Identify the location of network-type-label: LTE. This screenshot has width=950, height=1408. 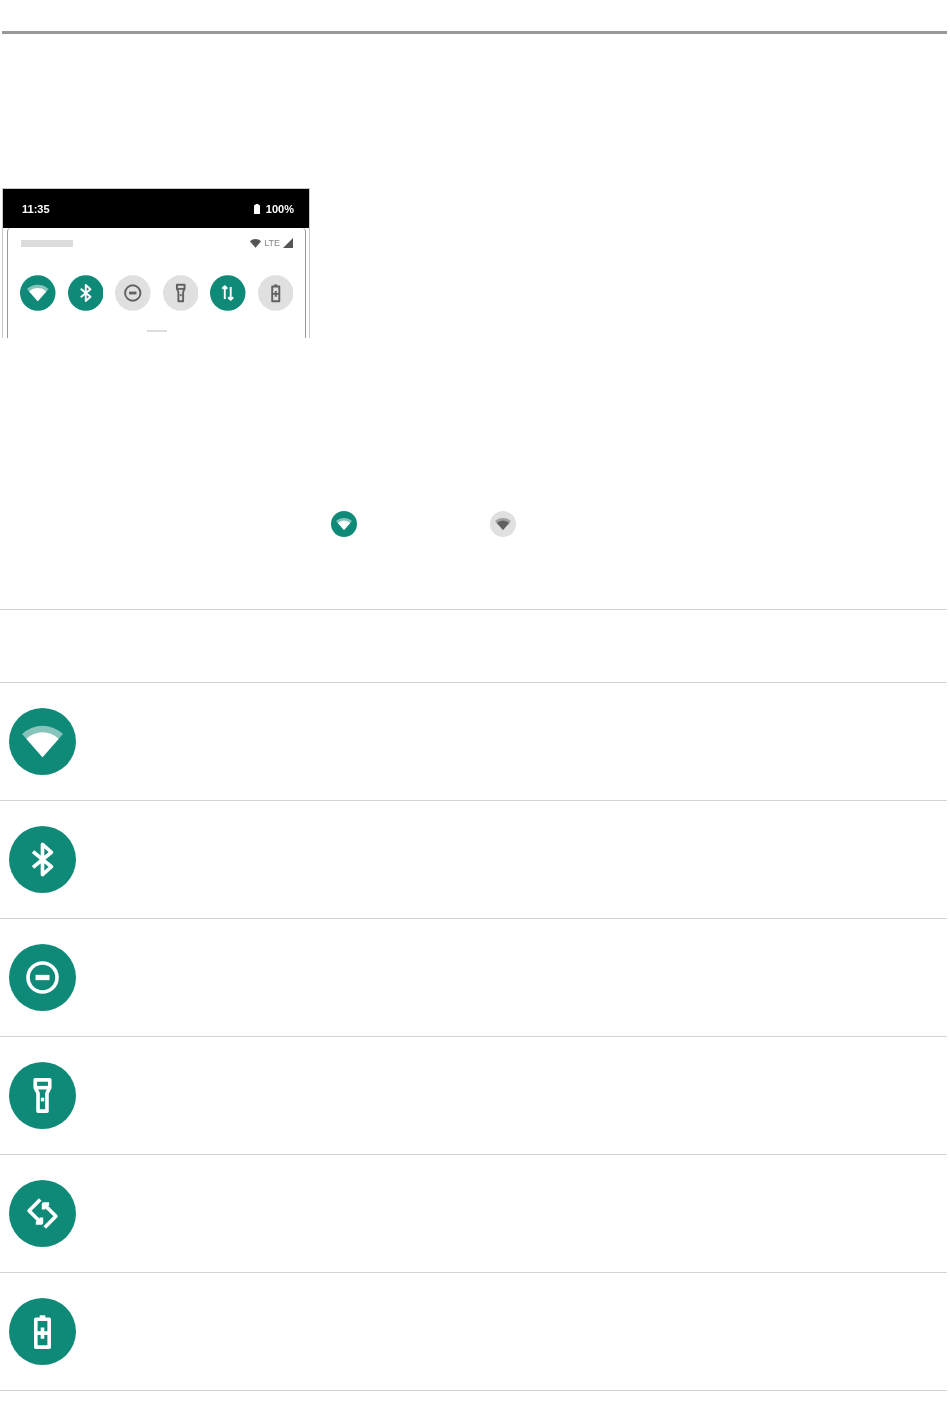
(272, 243).